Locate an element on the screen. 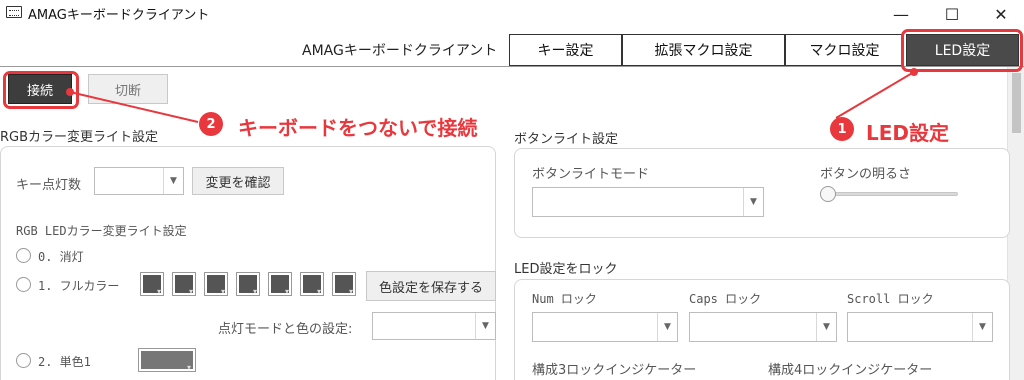 The width and height of the screenshot is (1024, 380). annotation-badge-2: 2 is located at coordinates (211, 124).